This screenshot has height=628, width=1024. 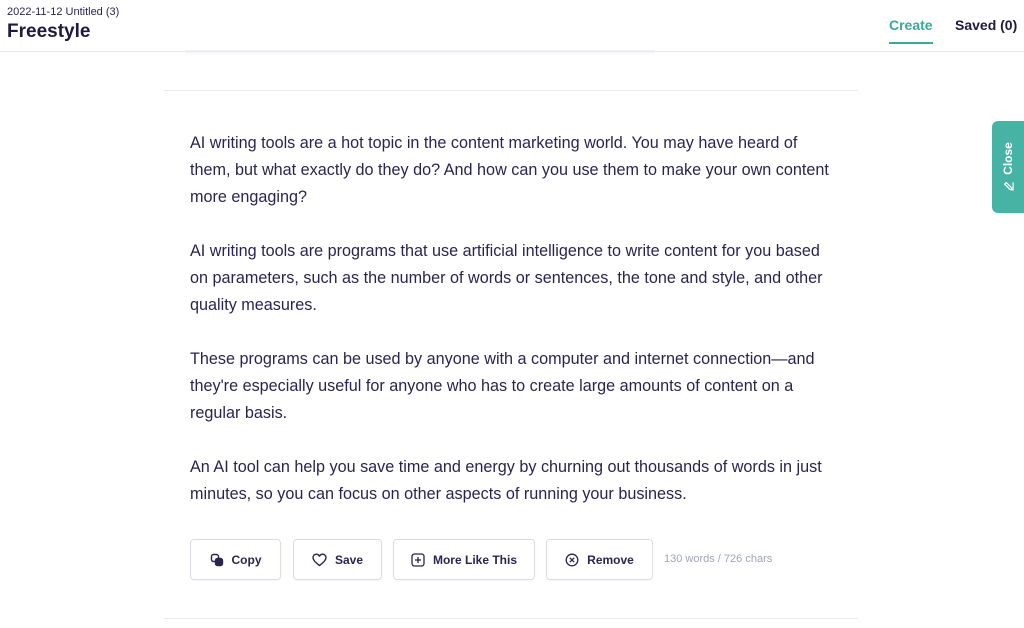 I want to click on copy-icon, so click(x=216, y=559).